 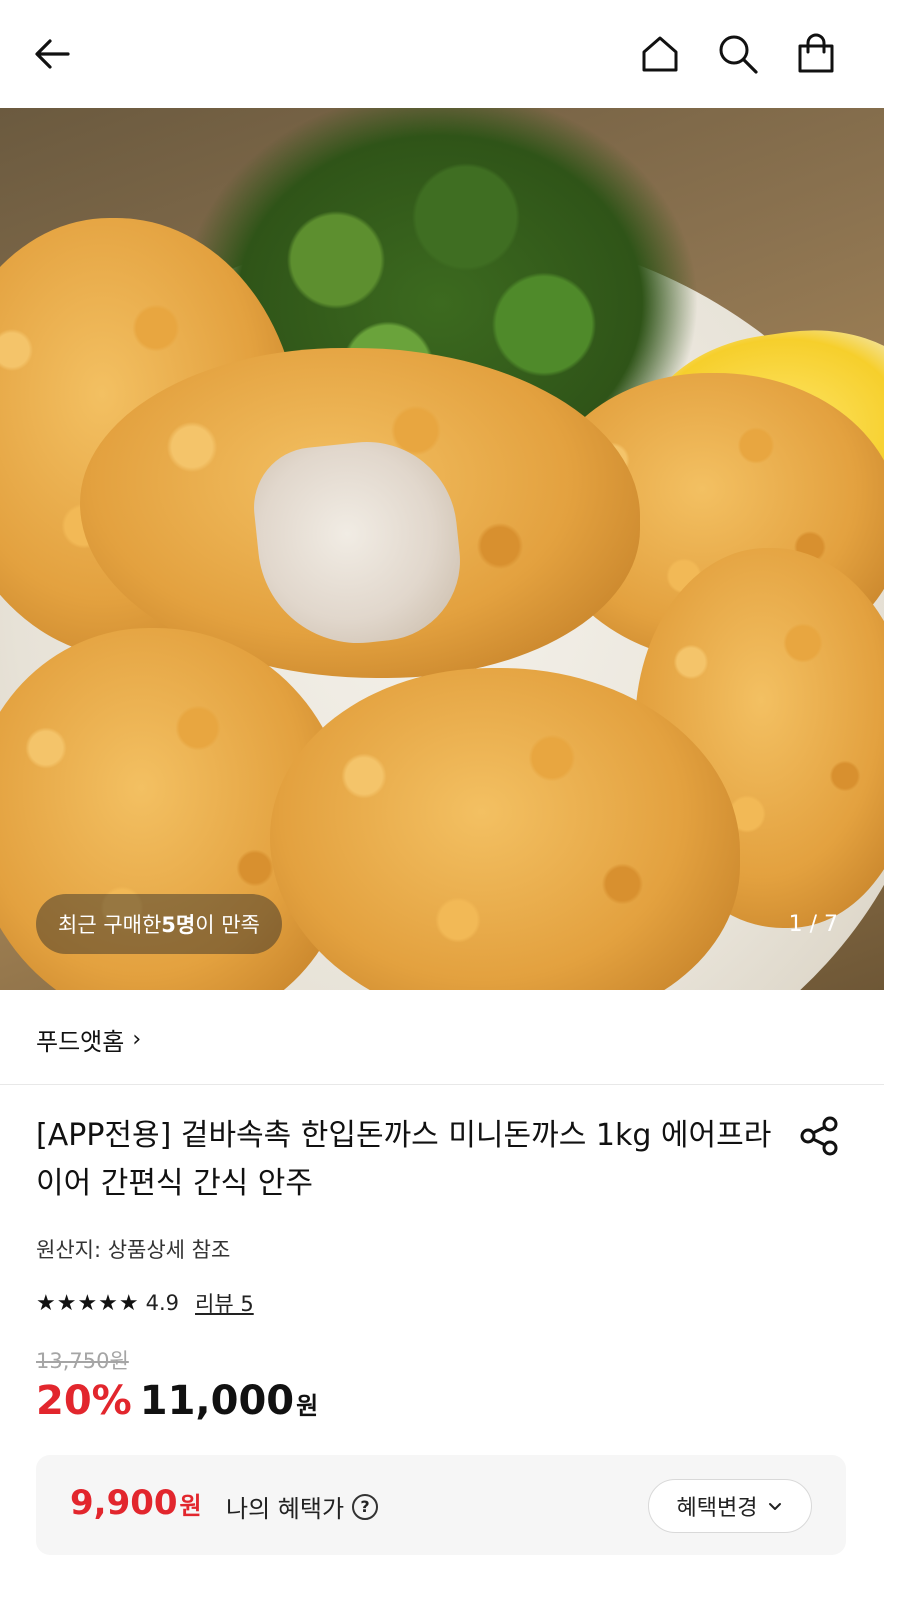 What do you see at coordinates (190, 1506) in the screenshot?
I see `benefit-price-currency: 원` at bounding box center [190, 1506].